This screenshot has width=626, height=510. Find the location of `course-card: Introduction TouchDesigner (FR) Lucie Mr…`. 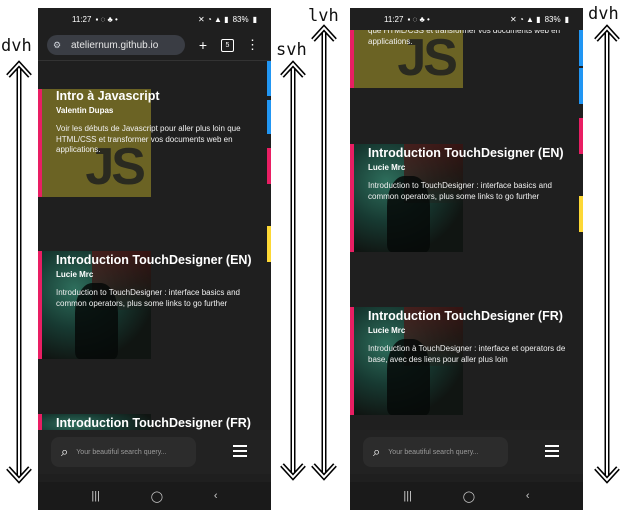

course-card: Introduction TouchDesigner (FR) Lucie Mr… is located at coordinates (462, 361).